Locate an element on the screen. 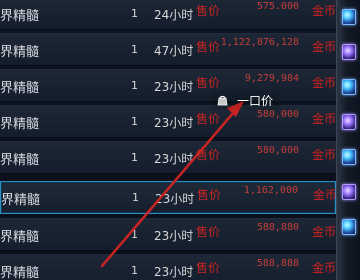  bag-icon is located at coordinates (222, 100).